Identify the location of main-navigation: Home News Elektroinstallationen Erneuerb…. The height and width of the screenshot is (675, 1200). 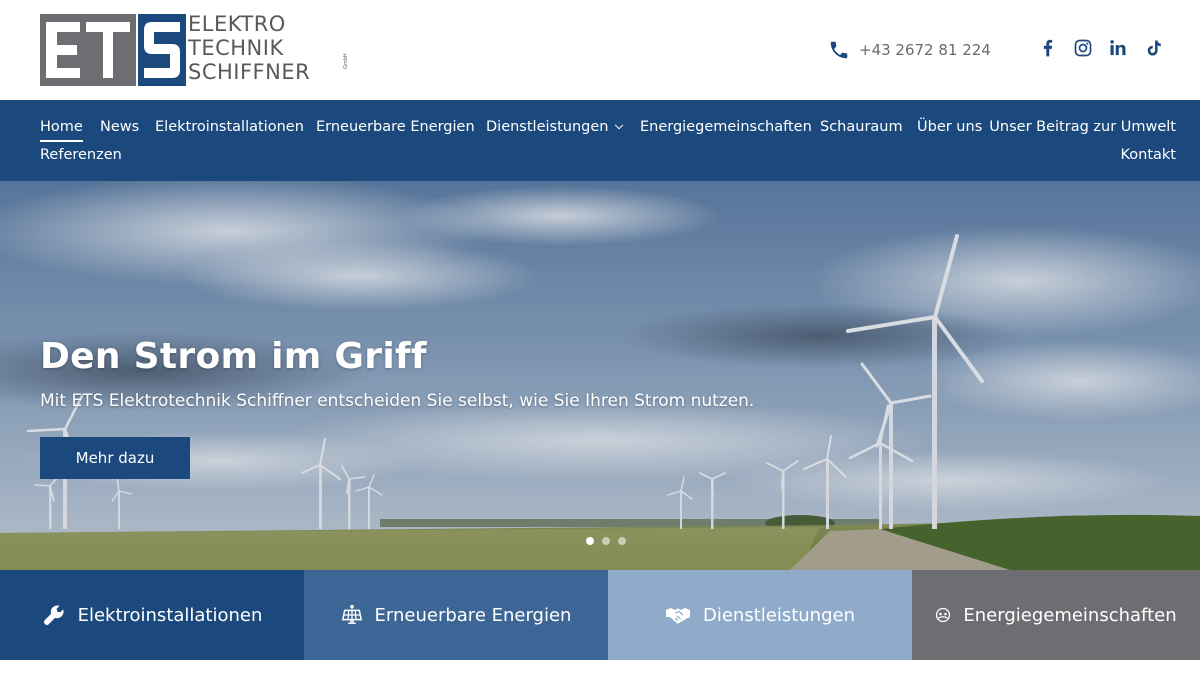
(600, 140).